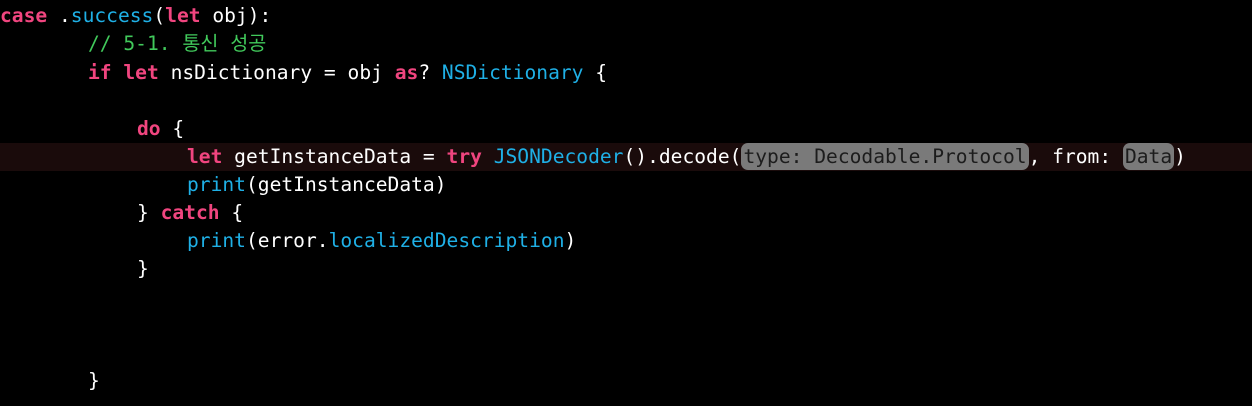 This screenshot has width=1252, height=406. I want to click on placeholder-from-token: Data, so click(1148, 156).